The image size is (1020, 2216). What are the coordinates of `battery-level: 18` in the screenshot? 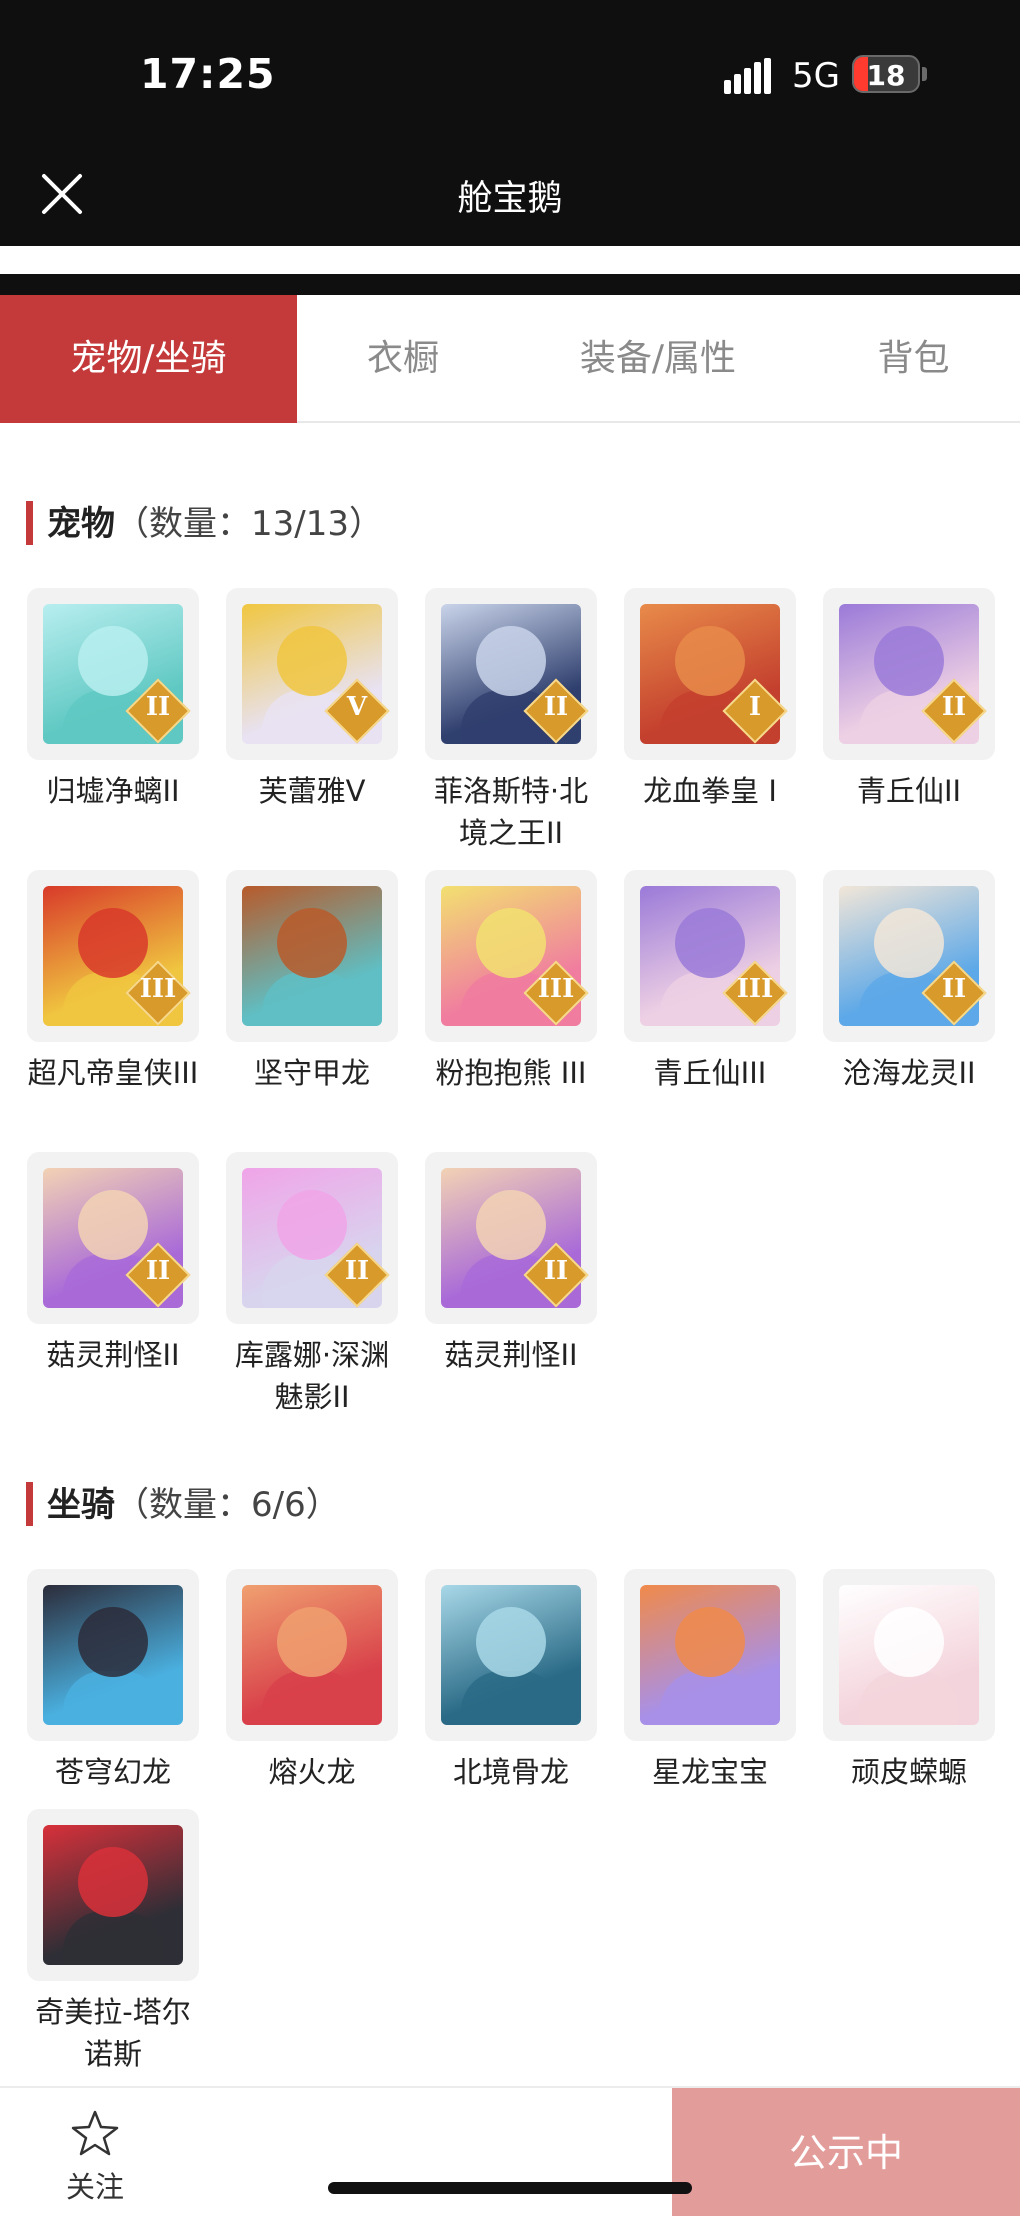 It's located at (886, 75).